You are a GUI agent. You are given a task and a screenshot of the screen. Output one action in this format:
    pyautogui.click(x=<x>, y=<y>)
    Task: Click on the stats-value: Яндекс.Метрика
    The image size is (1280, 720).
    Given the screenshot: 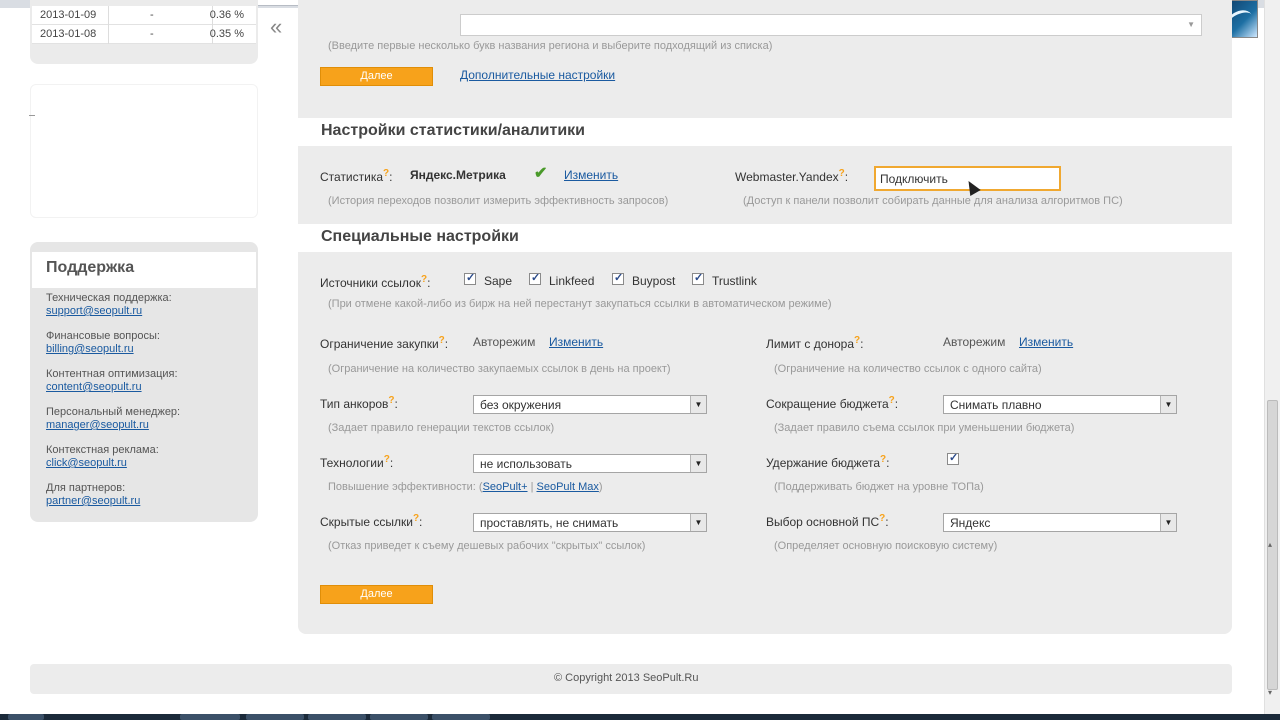 What is the action you would take?
    pyautogui.click(x=458, y=175)
    